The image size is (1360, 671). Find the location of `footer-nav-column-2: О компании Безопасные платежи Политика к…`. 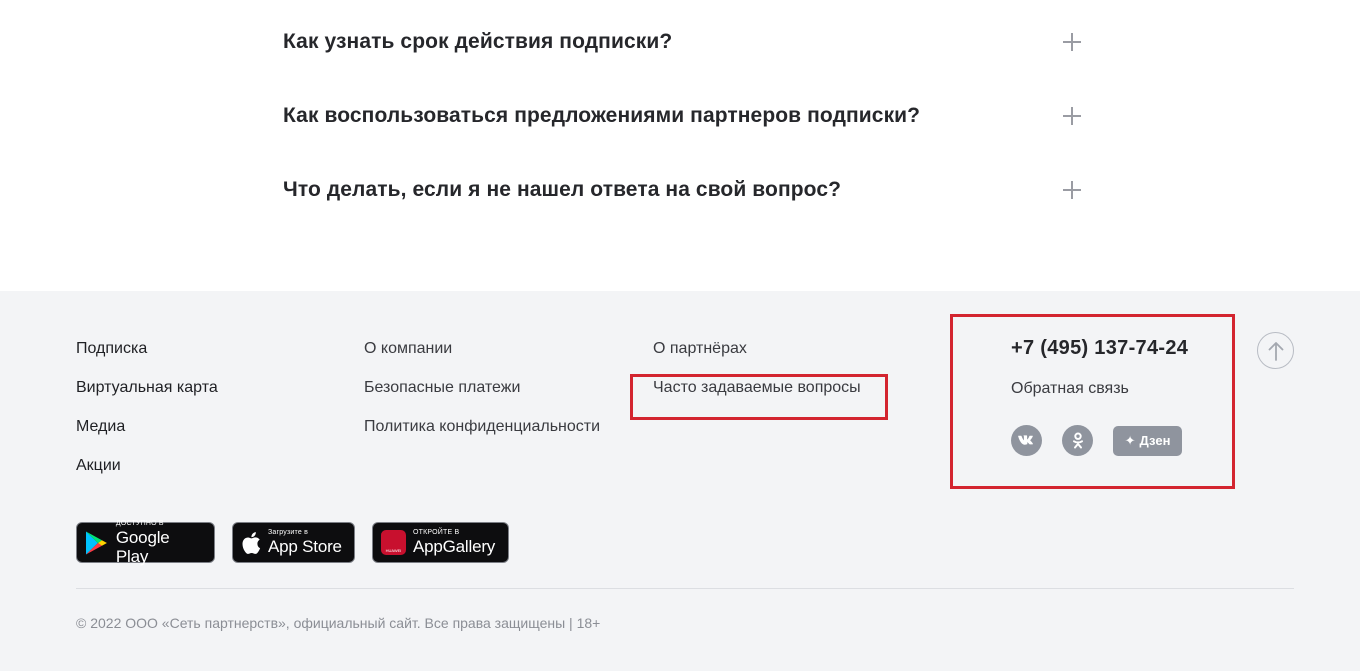

footer-nav-column-2: О компании Безопасные платежи Политика к… is located at coordinates (482, 397).